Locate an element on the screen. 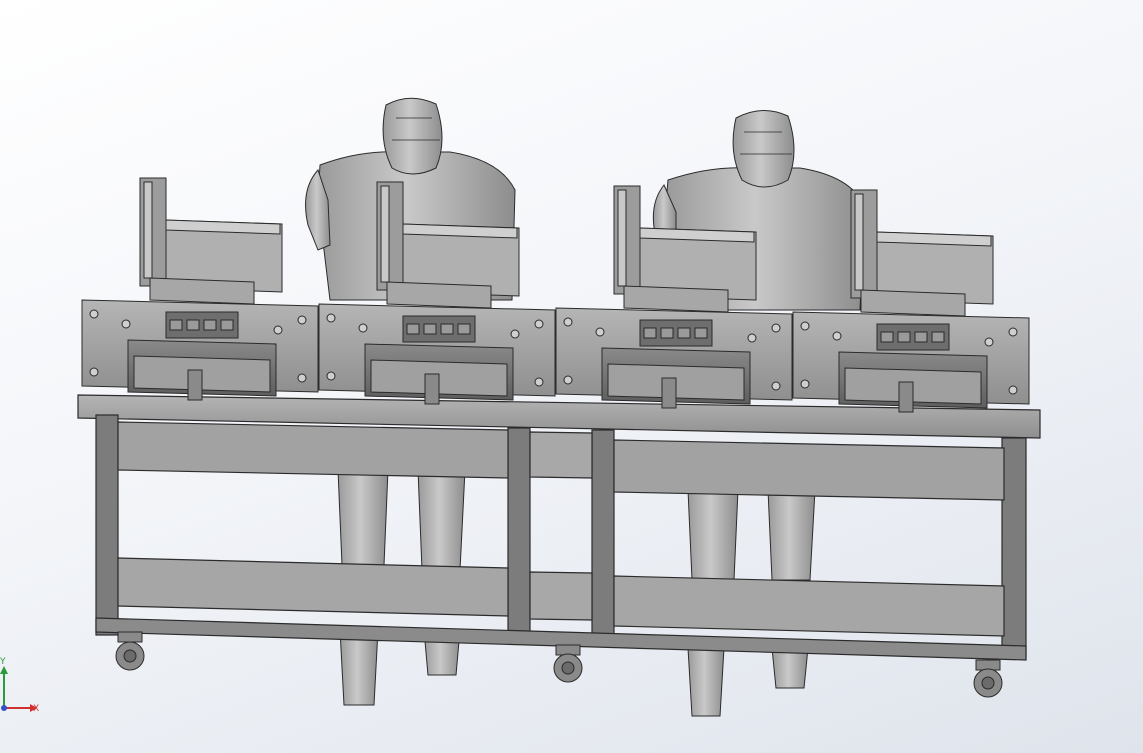 The image size is (1143, 753). y-axis-arrow is located at coordinates (4, 670).